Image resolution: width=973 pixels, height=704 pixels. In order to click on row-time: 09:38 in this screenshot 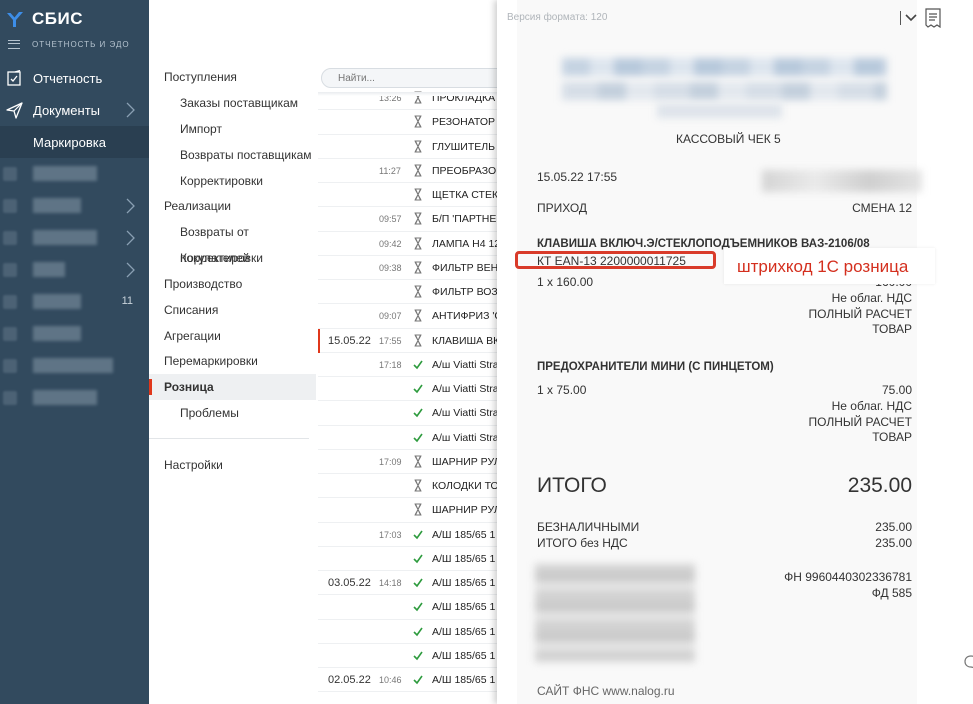, I will do `click(390, 267)`.